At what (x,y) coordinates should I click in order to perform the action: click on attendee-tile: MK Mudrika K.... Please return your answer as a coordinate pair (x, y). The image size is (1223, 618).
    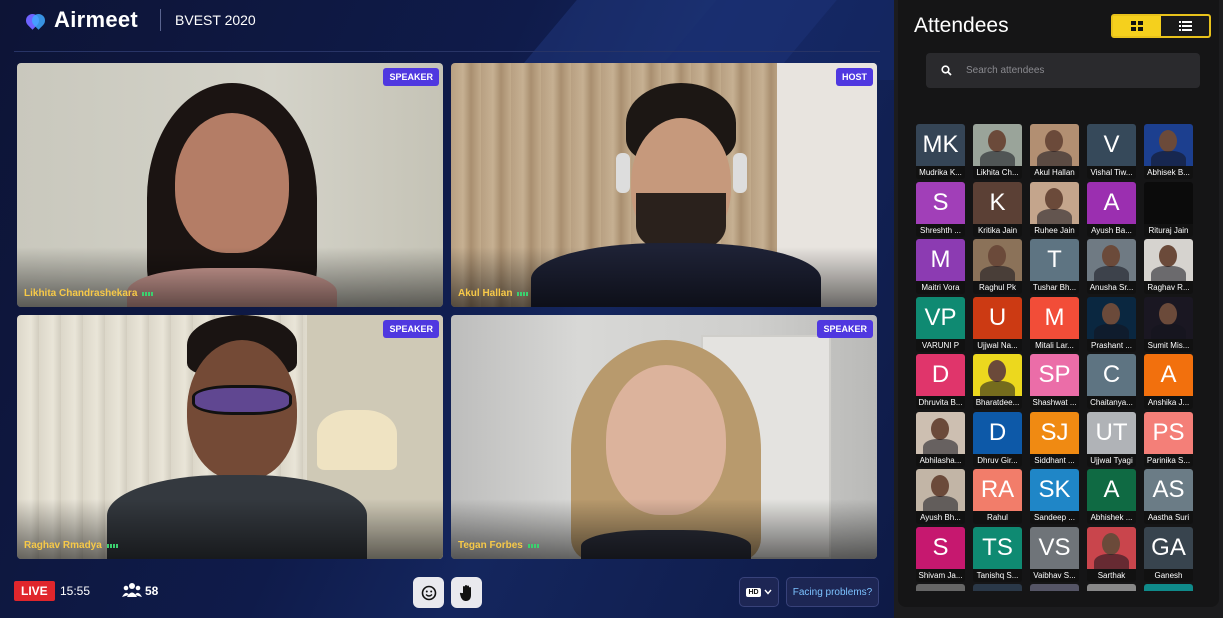
    Looking at the image, I should click on (940, 151).